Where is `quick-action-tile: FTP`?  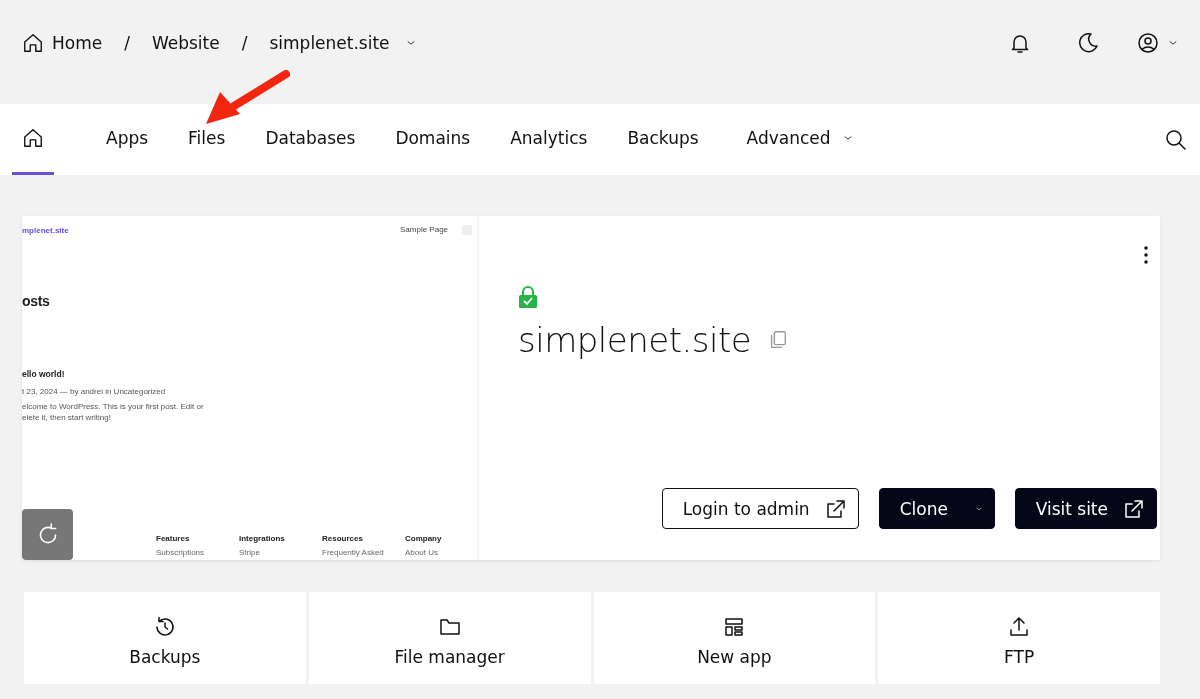
quick-action-tile: FTP is located at coordinates (1019, 638).